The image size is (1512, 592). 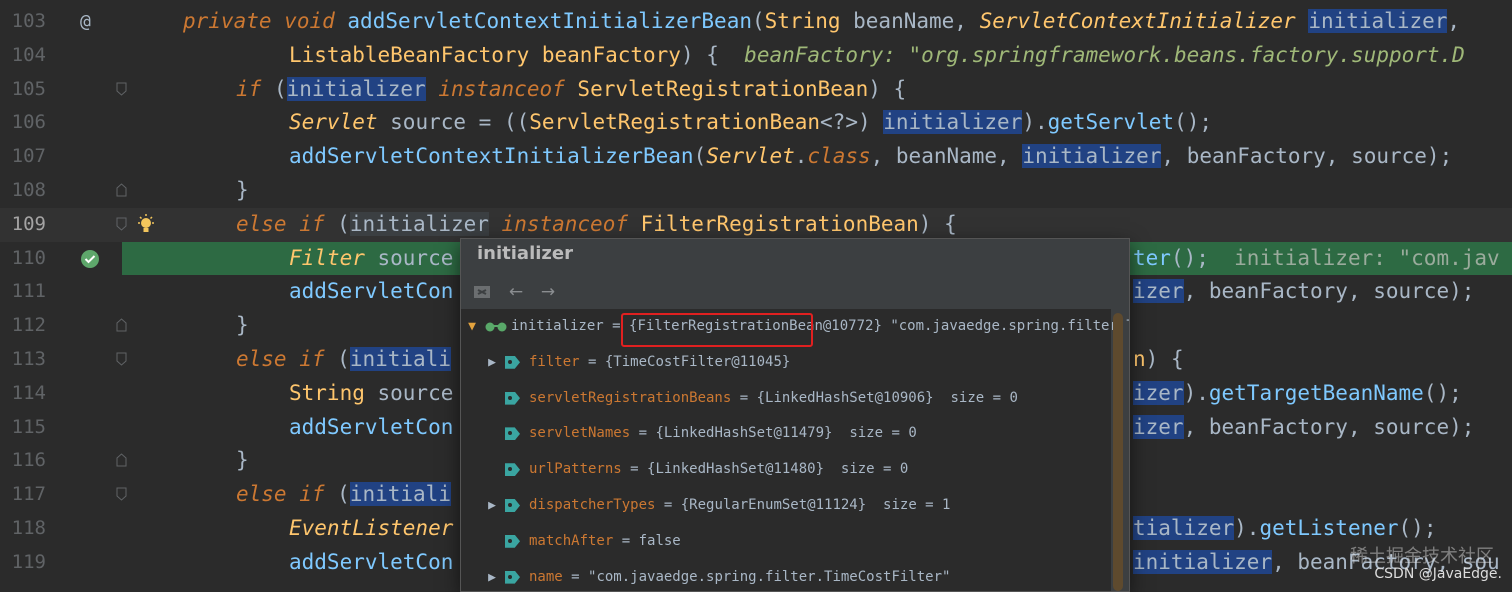 I want to click on code-text: String source, so click(x=371, y=392).